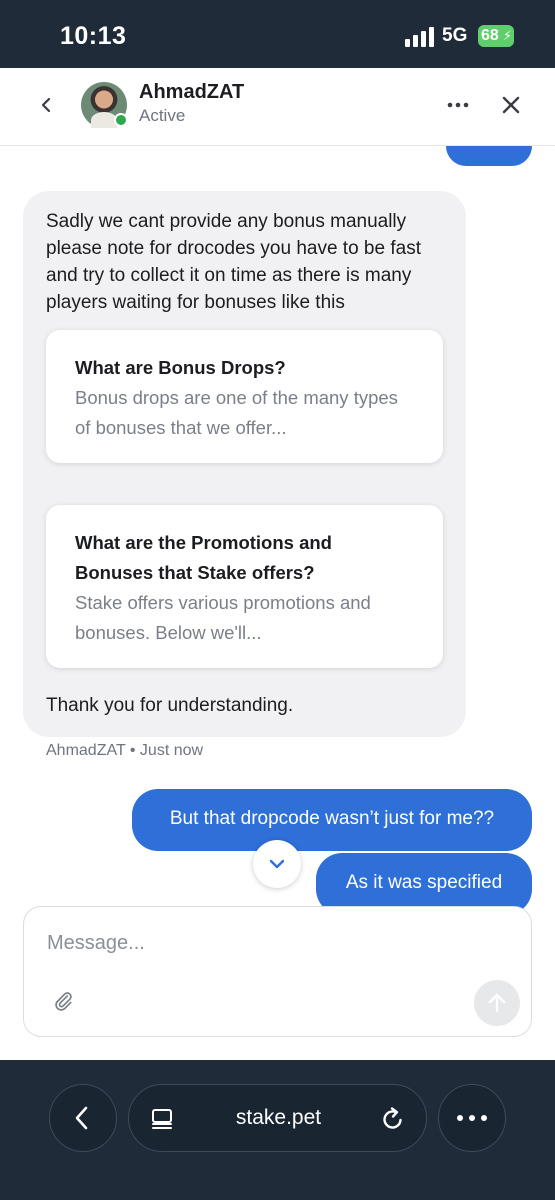 This screenshot has width=555, height=1200. Describe the element at coordinates (180, 367) in the screenshot. I see `article-card-title: What are Bonus Drops?` at that location.